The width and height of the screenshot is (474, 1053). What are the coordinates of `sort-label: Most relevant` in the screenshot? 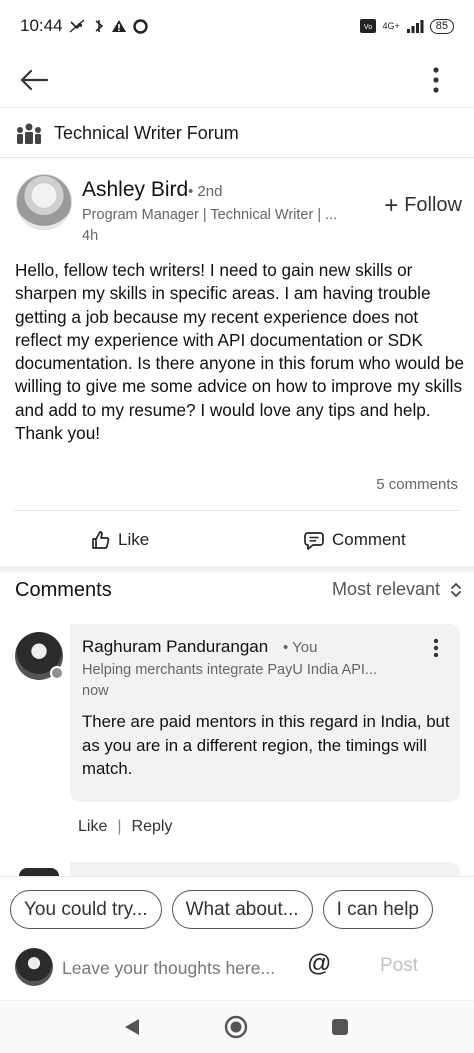 It's located at (385, 589).